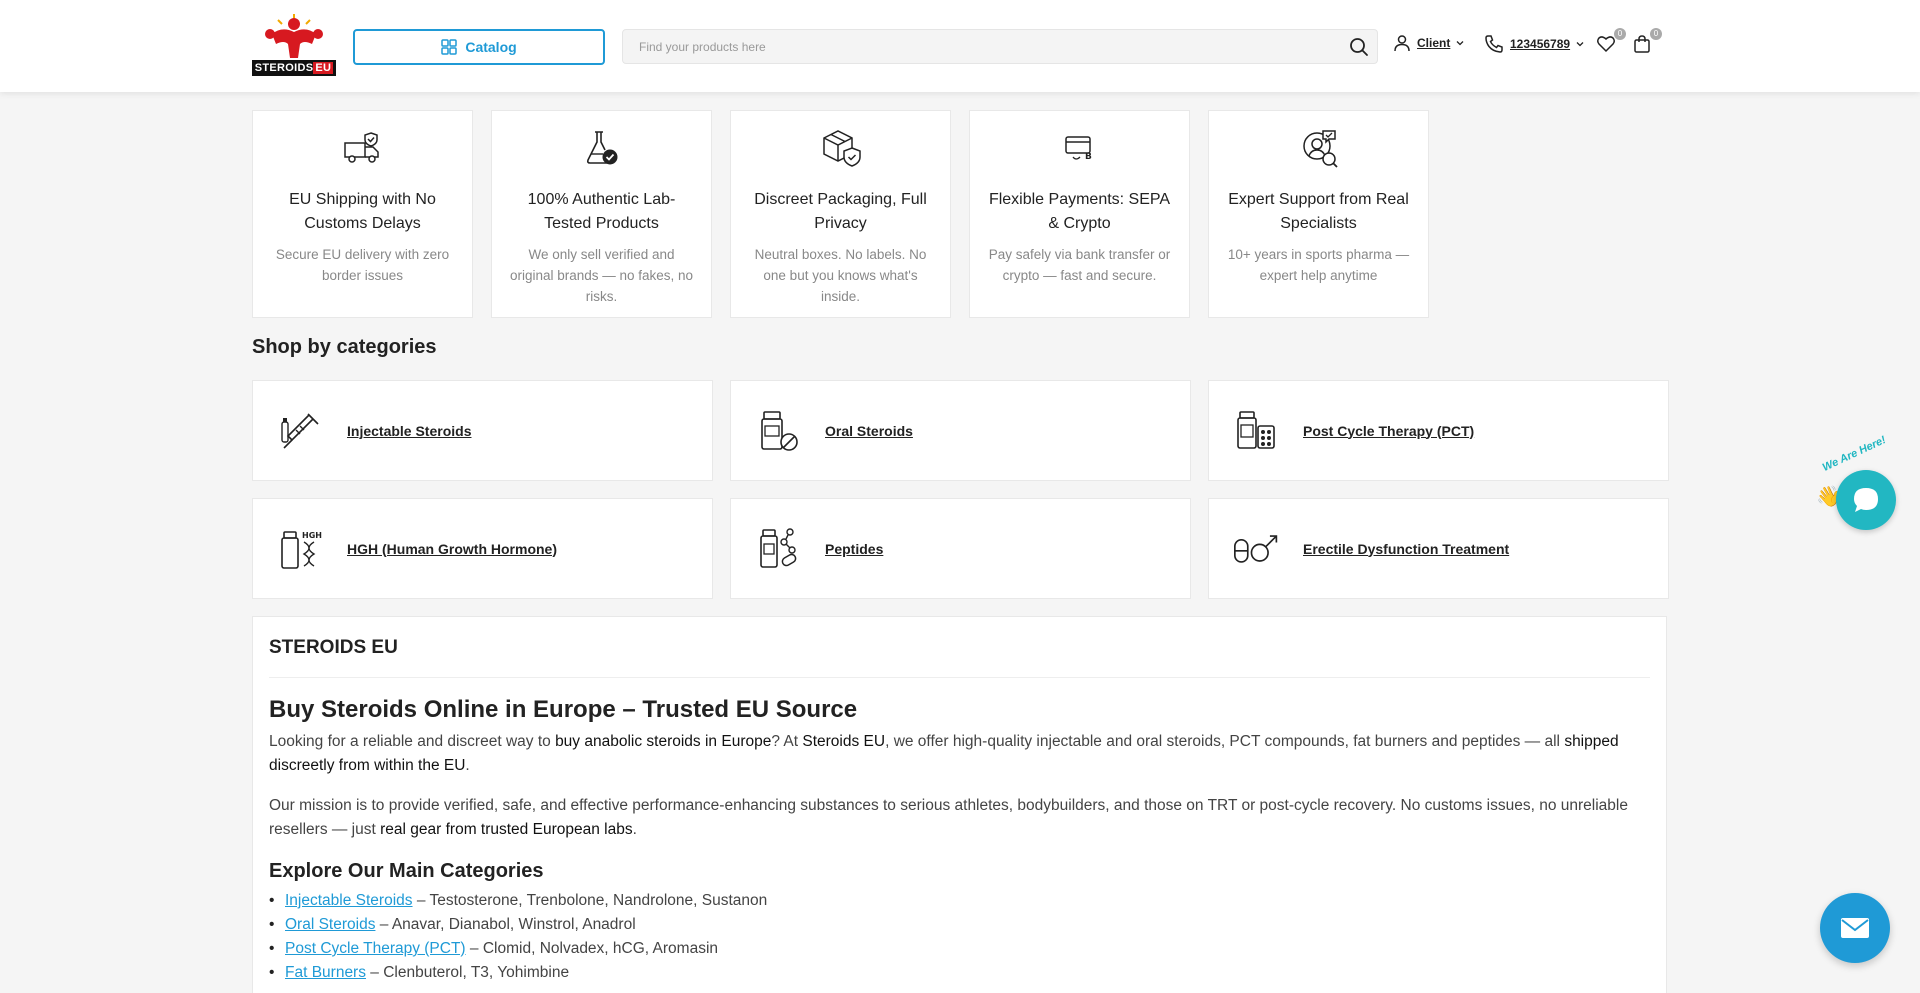 The image size is (1920, 993). What do you see at coordinates (375, 948) in the screenshot?
I see `category-link: Post Cycle Therapy (PCT)` at bounding box center [375, 948].